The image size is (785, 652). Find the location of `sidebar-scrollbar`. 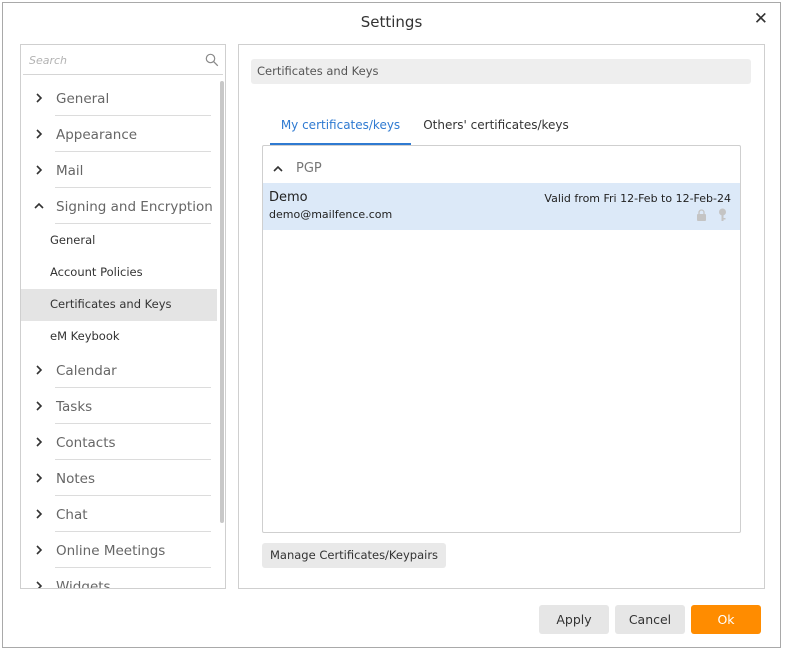

sidebar-scrollbar is located at coordinates (222, 302).